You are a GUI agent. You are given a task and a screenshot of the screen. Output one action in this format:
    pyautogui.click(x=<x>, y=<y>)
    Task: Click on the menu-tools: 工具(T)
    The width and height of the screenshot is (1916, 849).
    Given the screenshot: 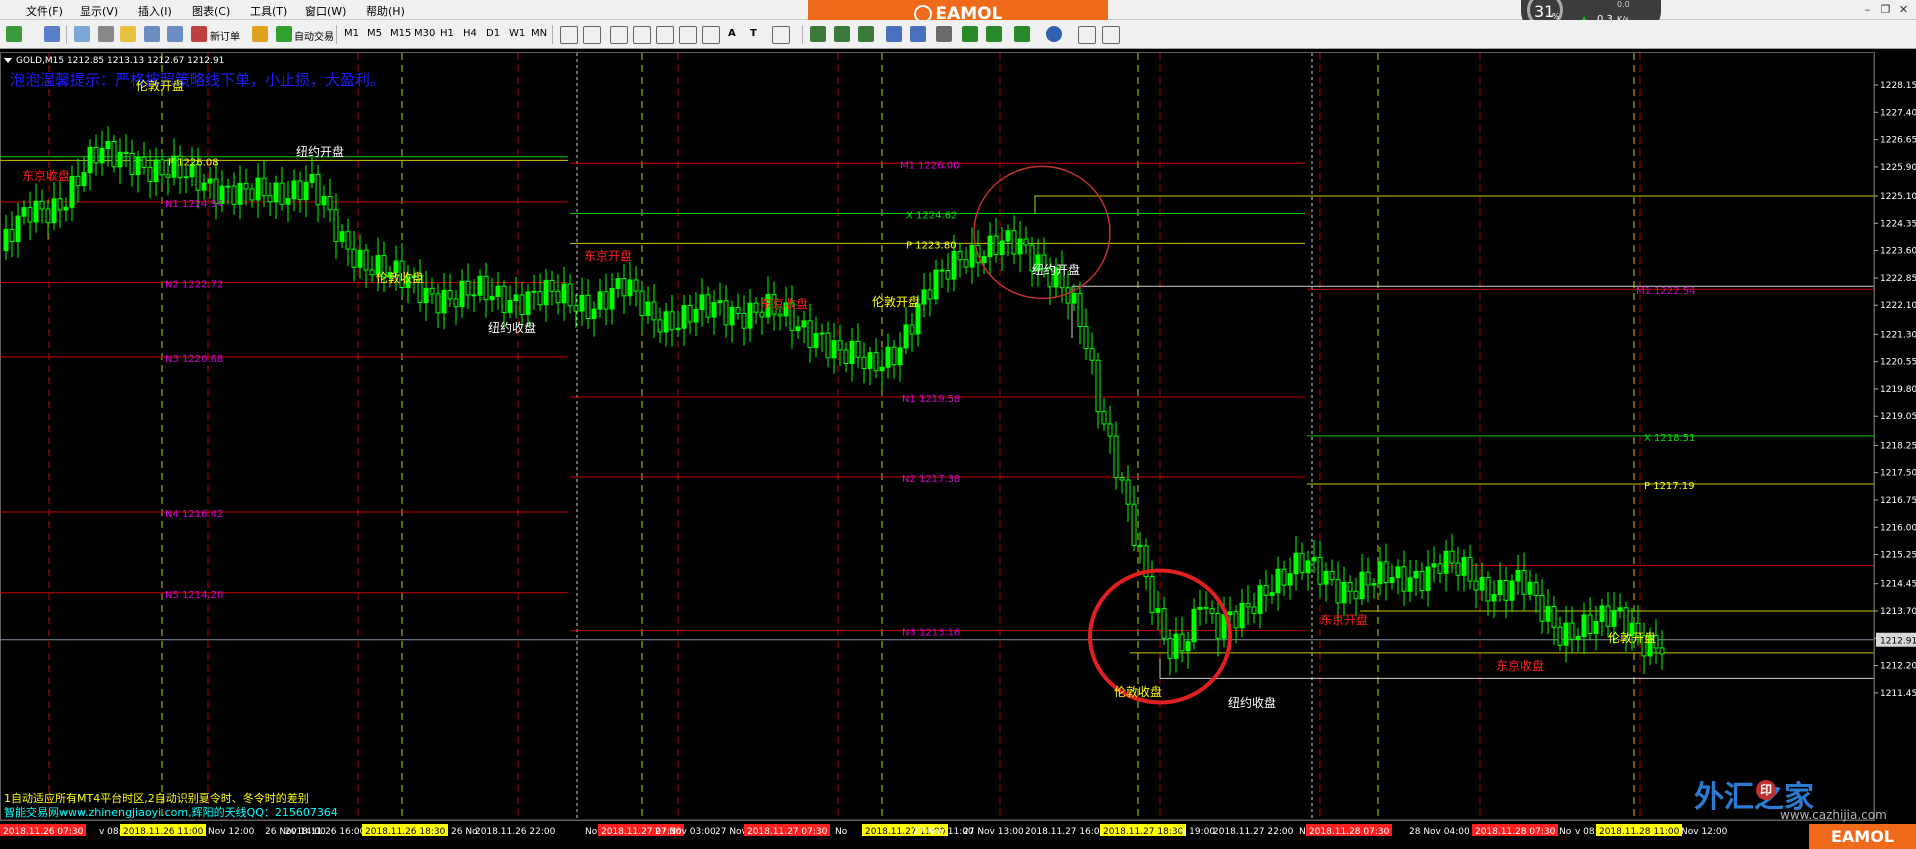 What is the action you would take?
    pyautogui.click(x=268, y=11)
    